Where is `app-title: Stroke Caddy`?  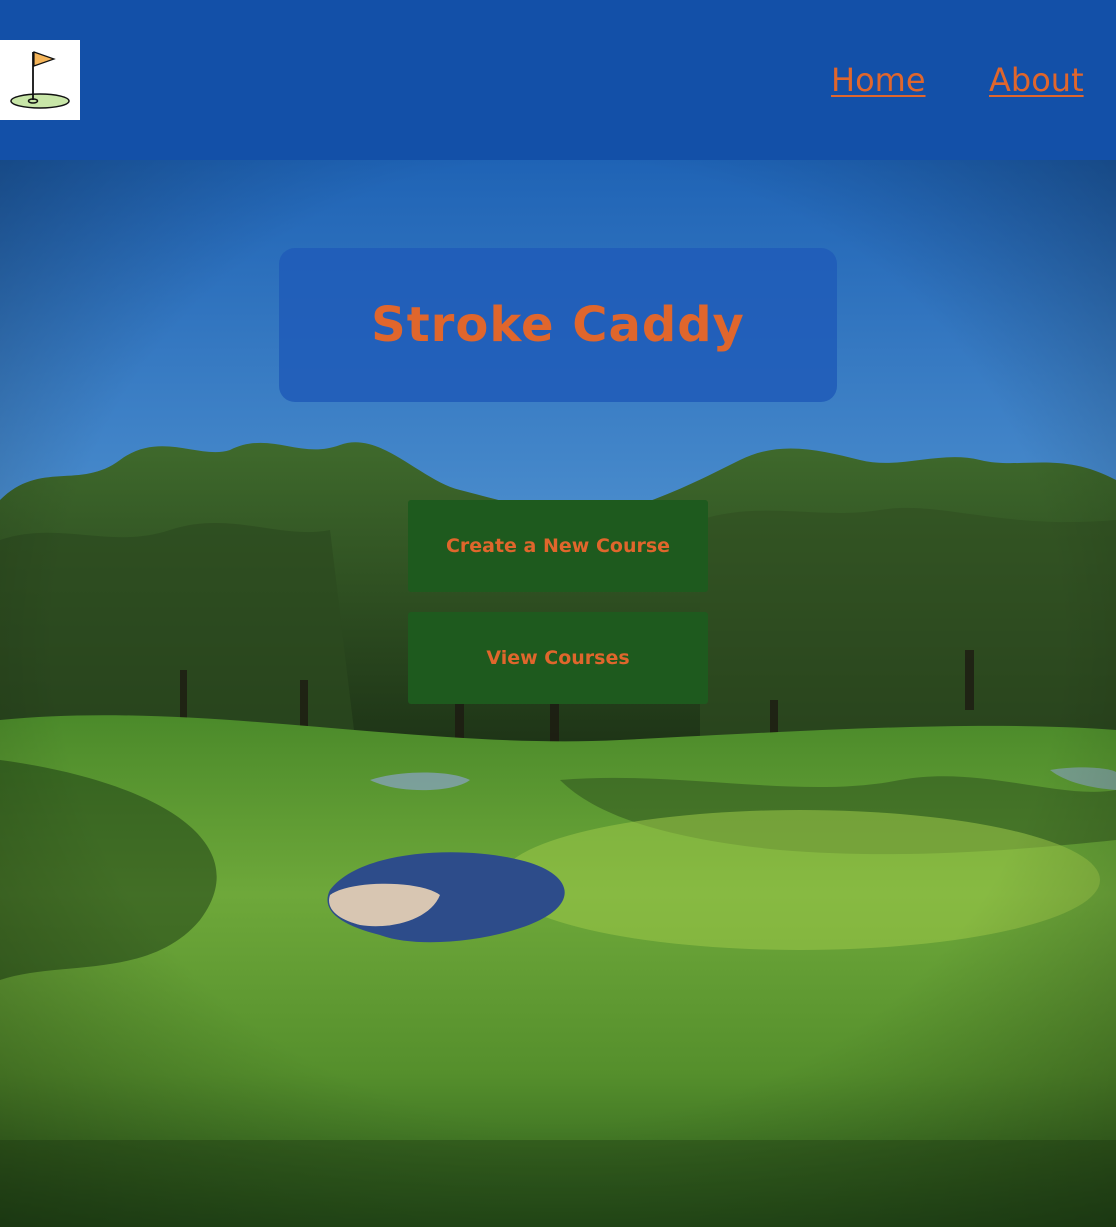
app-title: Stroke Caddy is located at coordinates (558, 325).